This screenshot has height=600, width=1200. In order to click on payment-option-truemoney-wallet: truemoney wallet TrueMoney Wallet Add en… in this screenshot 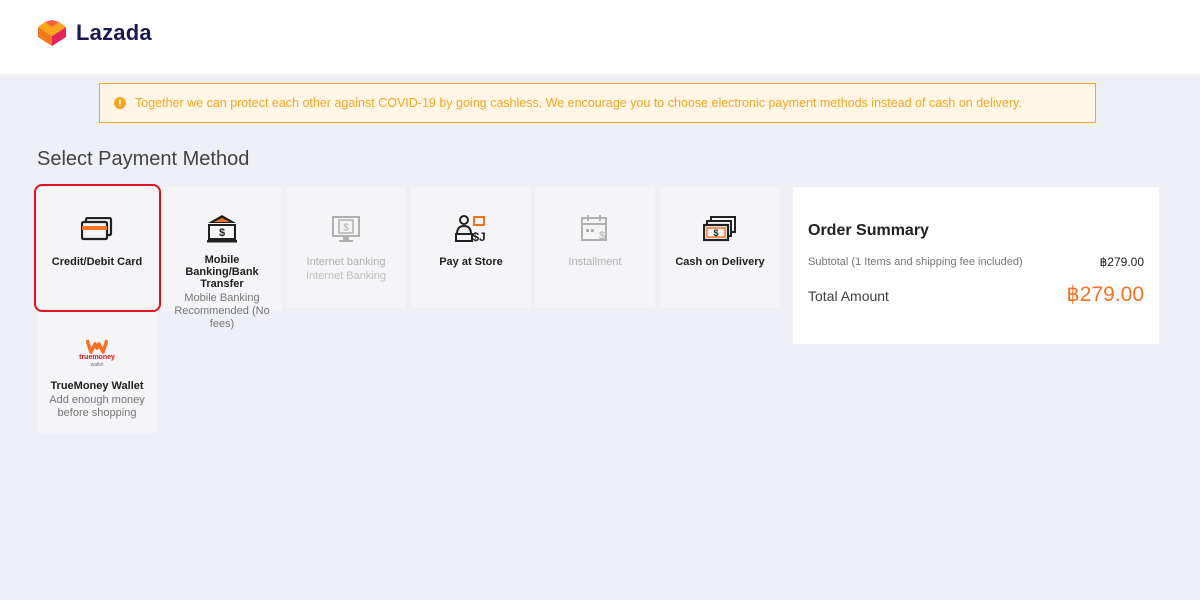, I will do `click(97, 372)`.